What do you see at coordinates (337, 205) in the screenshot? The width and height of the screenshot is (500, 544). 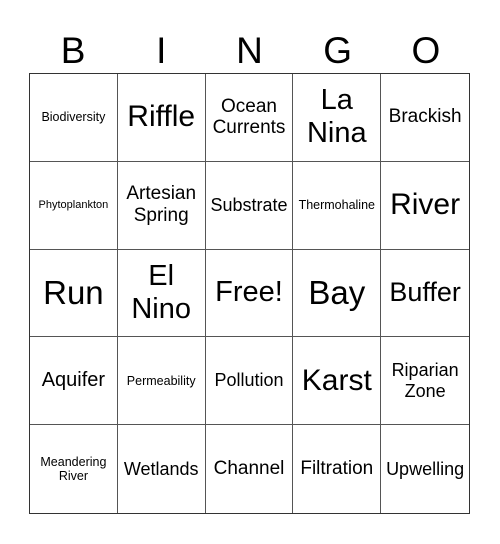 I see `bingo-cell: Thermohaline` at bounding box center [337, 205].